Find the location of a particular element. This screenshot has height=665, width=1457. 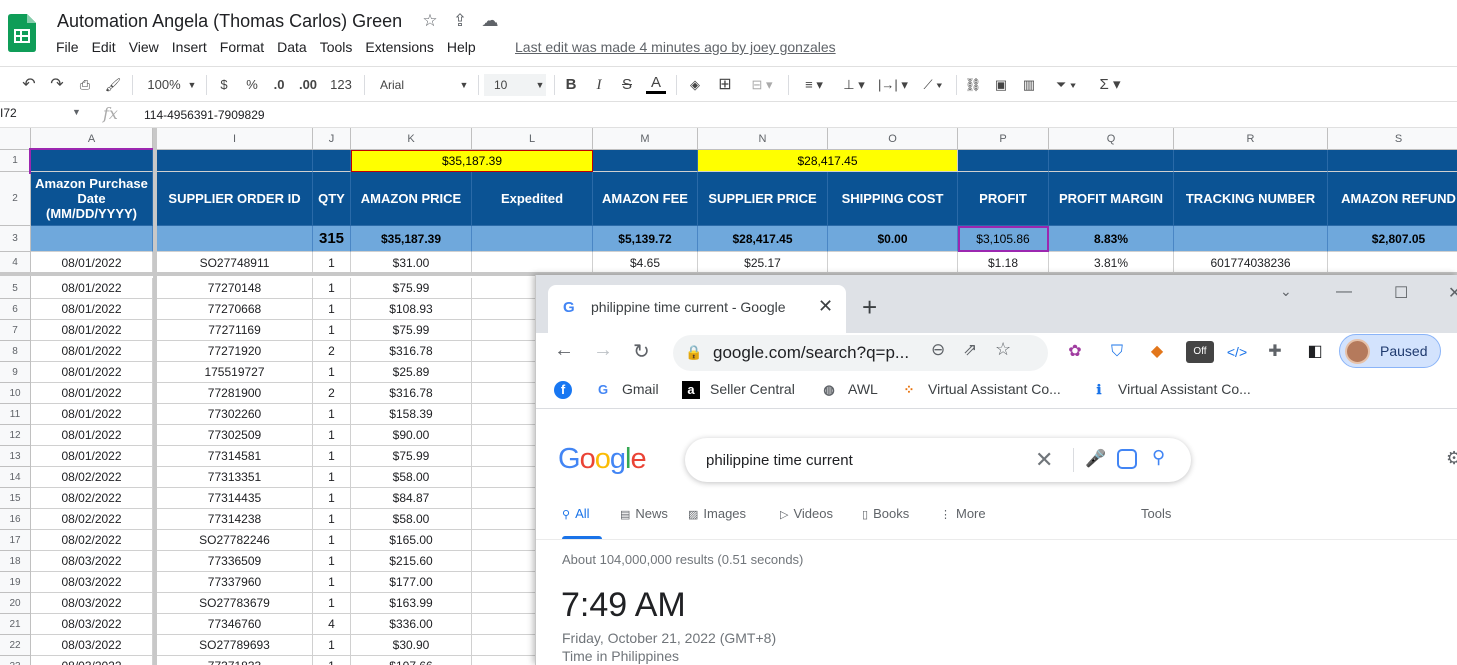

row-header: 23 is located at coordinates (15, 660).